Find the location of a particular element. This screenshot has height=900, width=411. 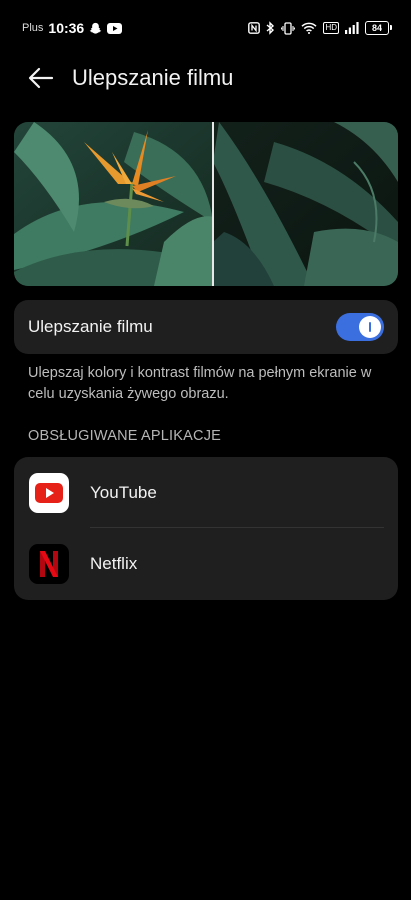

status-time: 10:36 is located at coordinates (66, 28).